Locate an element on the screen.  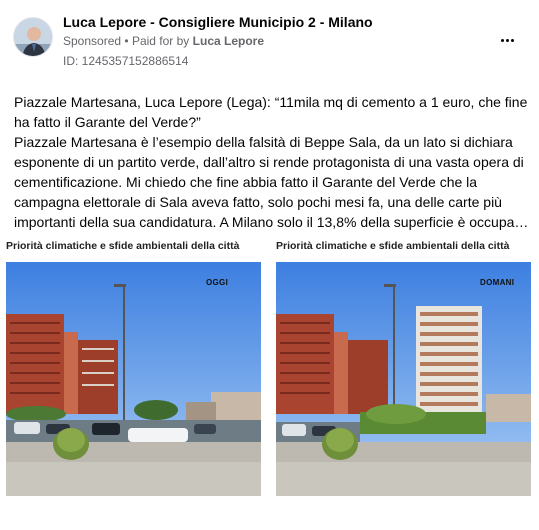
paid-for-name: Luca Lepore is located at coordinates (228, 41).